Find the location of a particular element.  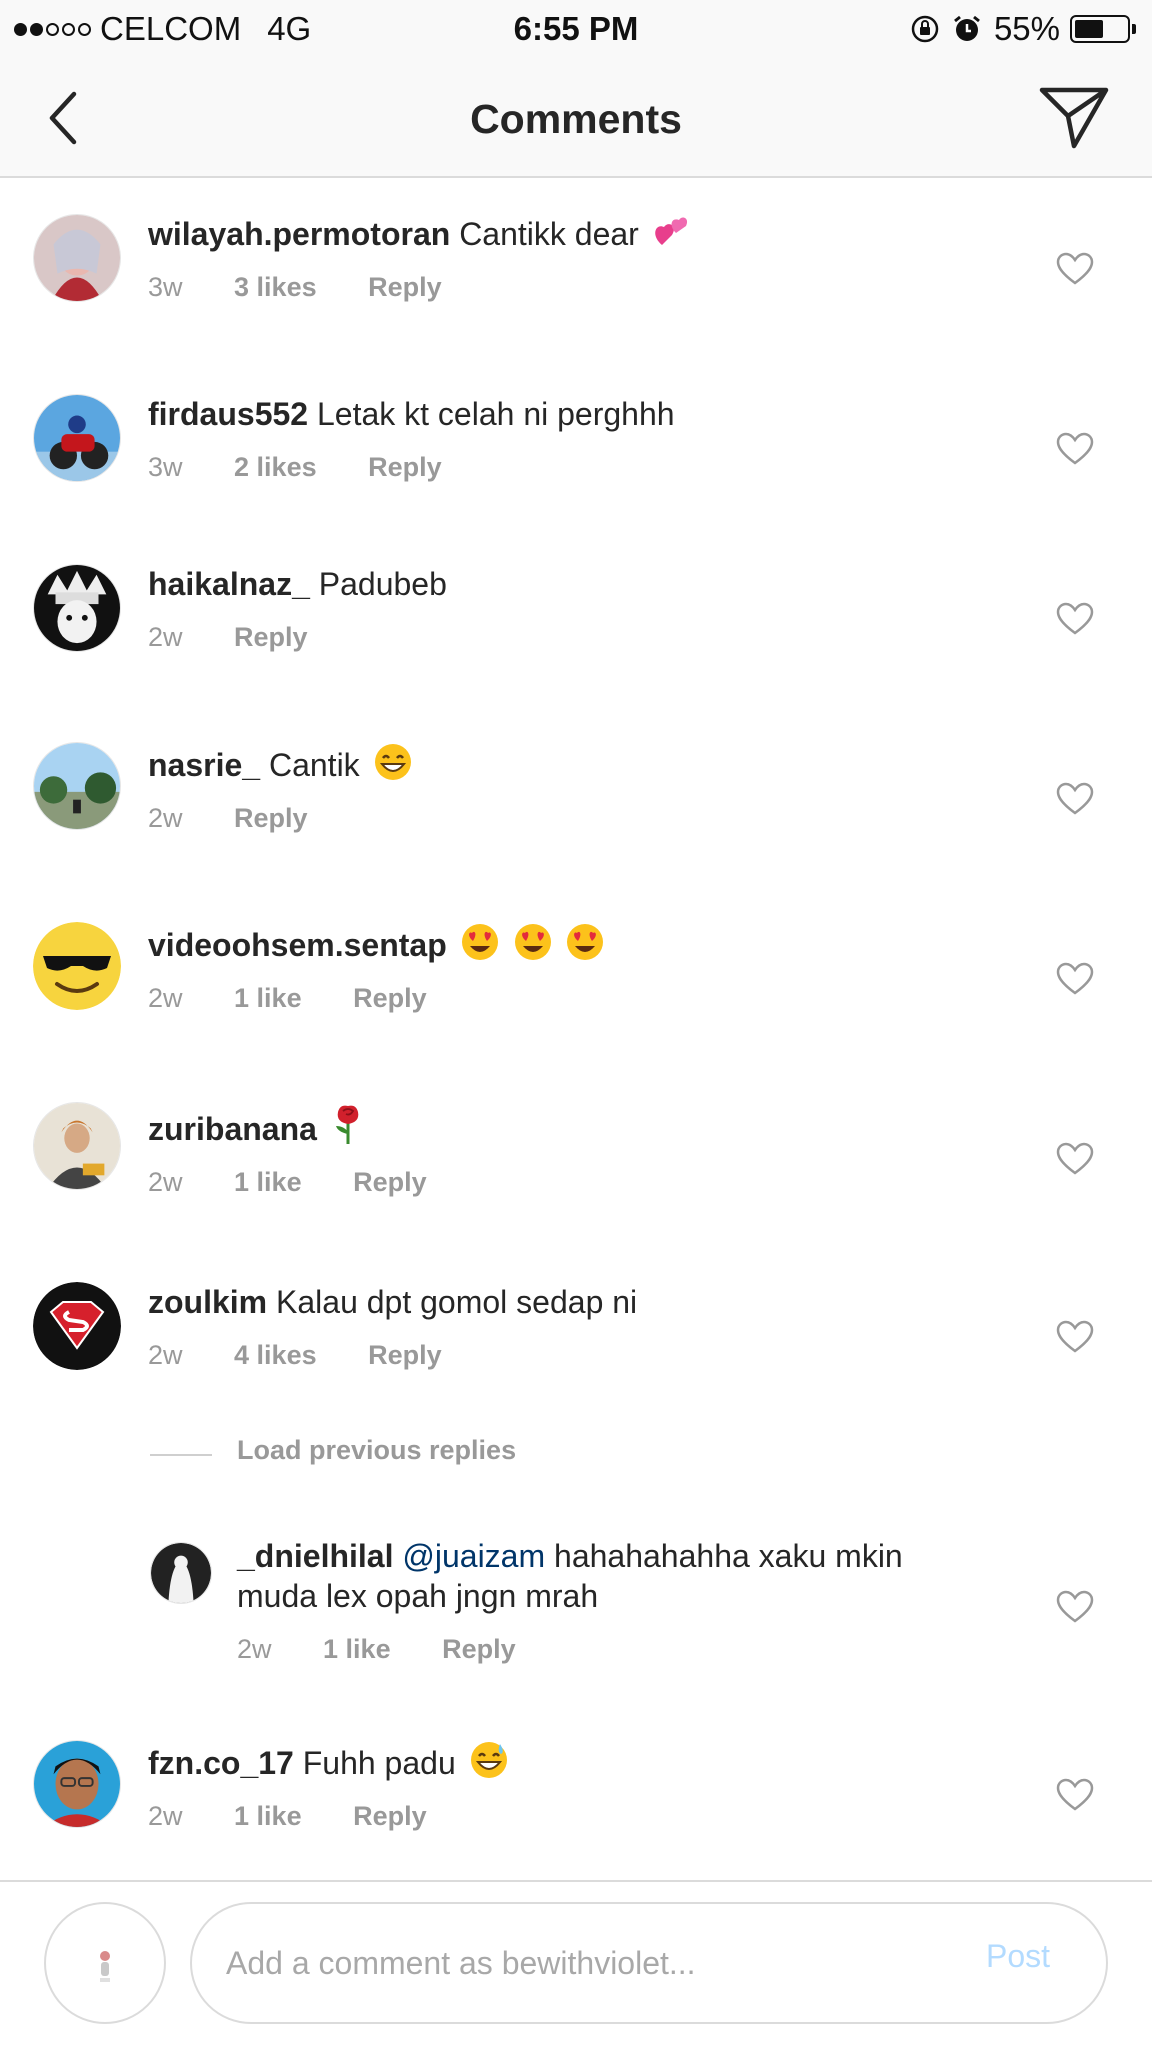

comment-likes: 2 likes is located at coordinates (275, 467).